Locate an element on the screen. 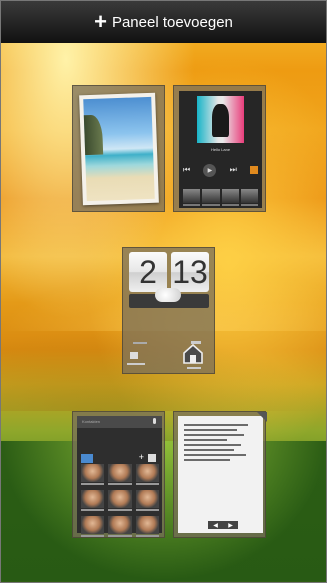 Image resolution: width=327 pixels, height=583 pixels. clock-weather-widget: 2 13 is located at coordinates (169, 298).